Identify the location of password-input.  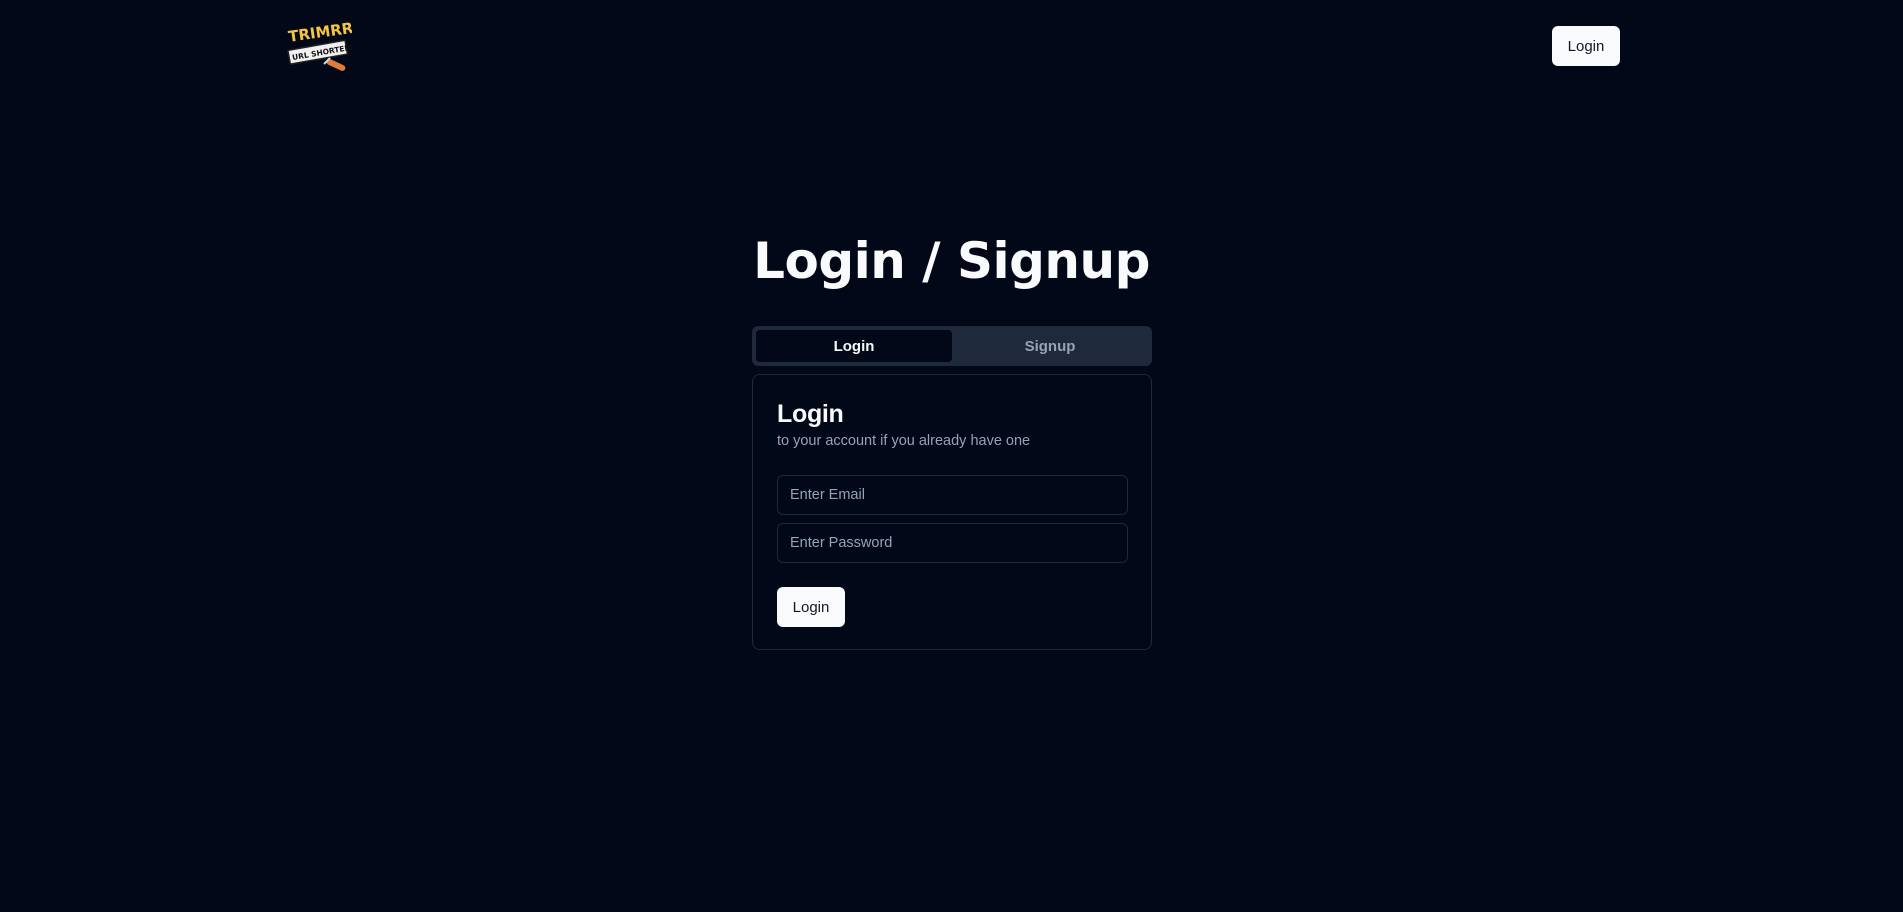
(952, 543).